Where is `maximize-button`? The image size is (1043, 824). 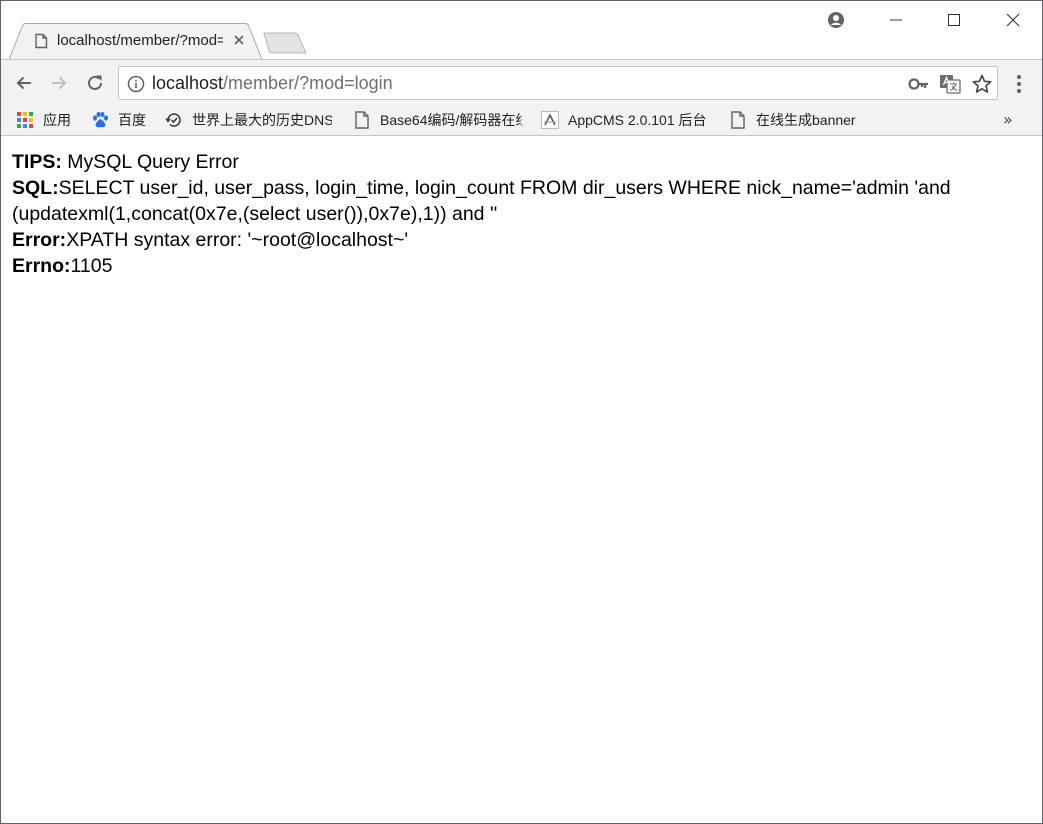
maximize-button is located at coordinates (954, 20).